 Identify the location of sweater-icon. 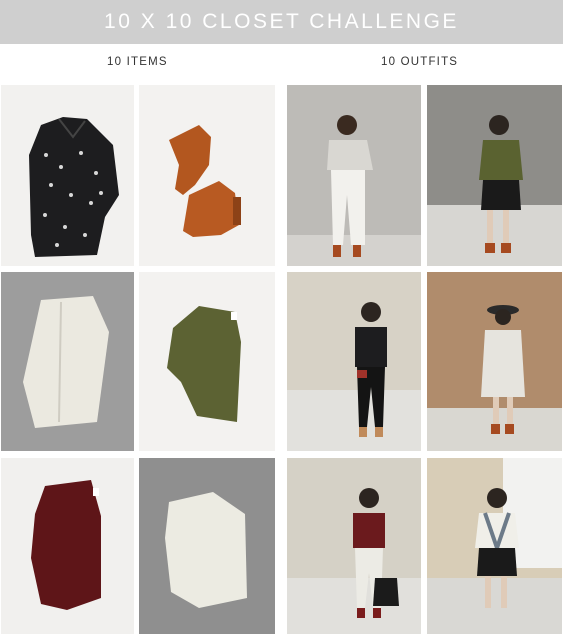
(67, 546).